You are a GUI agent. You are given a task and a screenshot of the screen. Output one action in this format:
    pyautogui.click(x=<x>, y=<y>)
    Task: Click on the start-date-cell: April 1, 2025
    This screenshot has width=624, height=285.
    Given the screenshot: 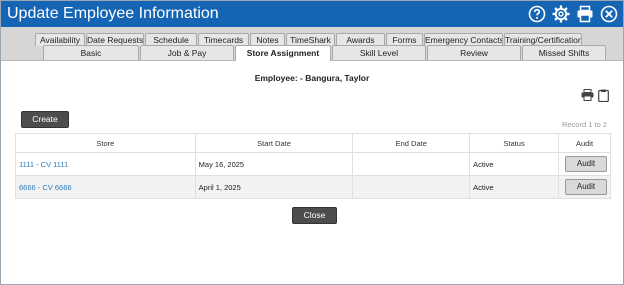 What is the action you would take?
    pyautogui.click(x=274, y=187)
    